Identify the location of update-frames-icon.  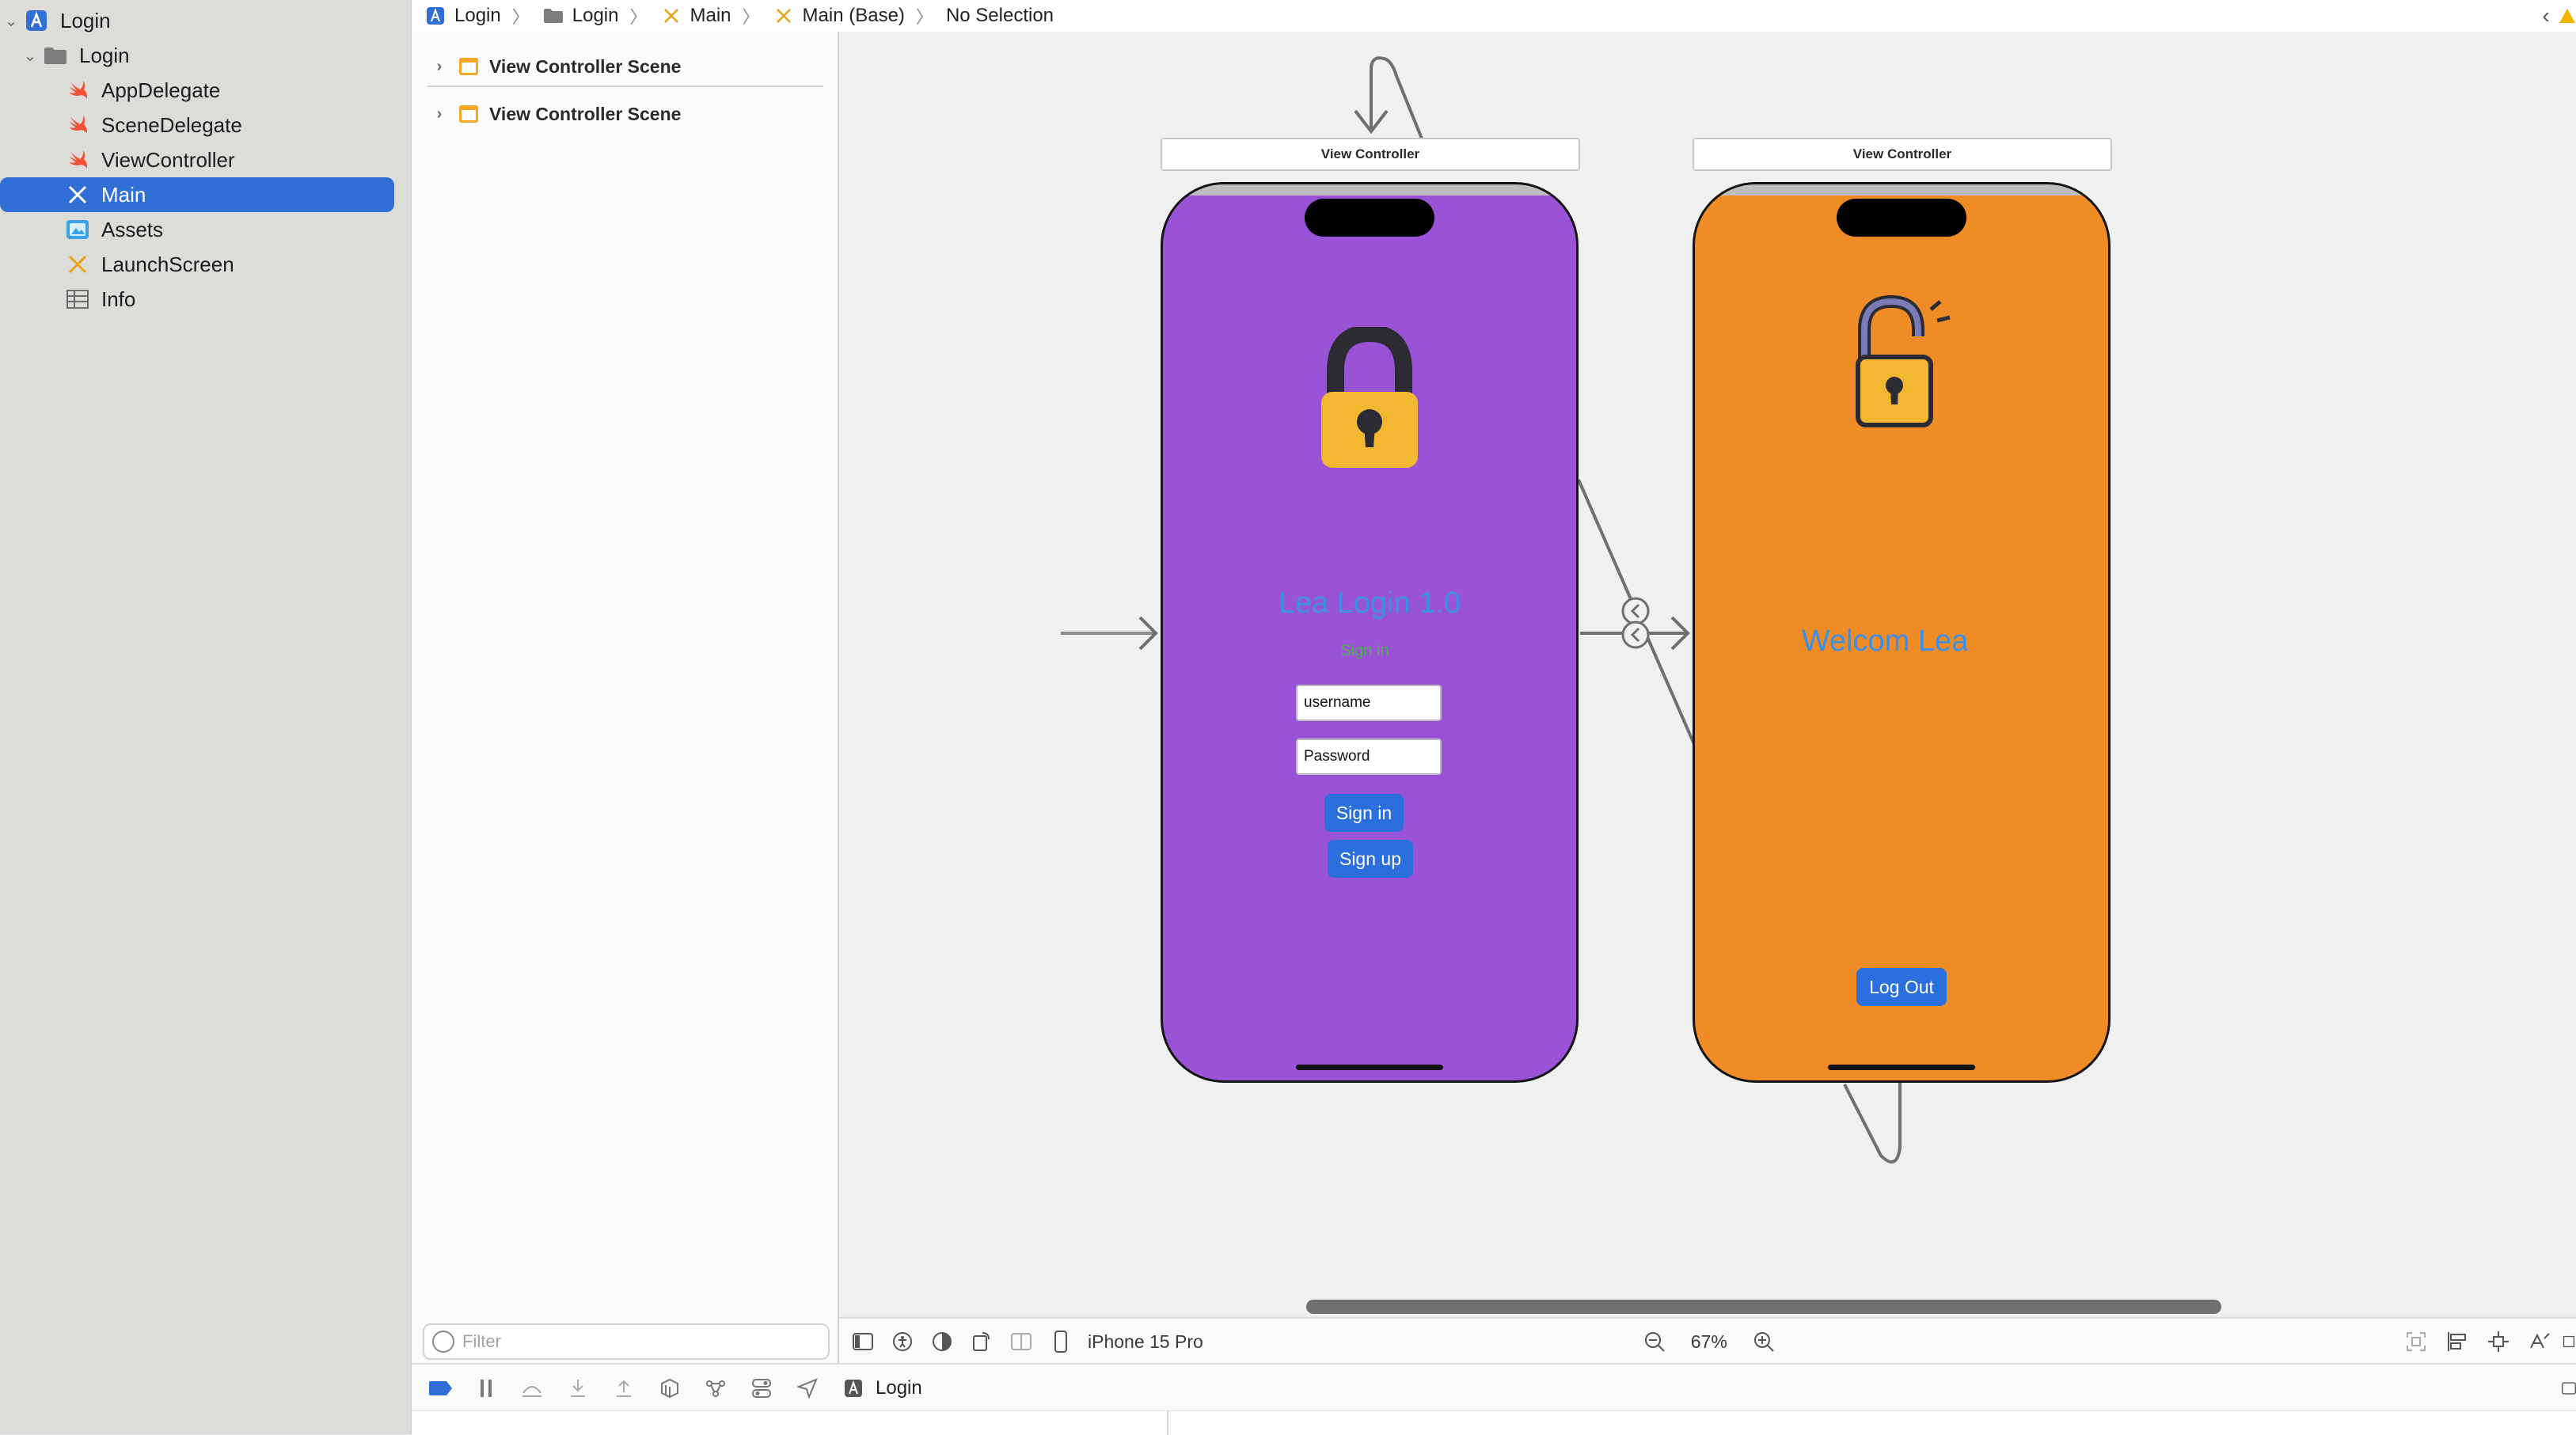
(2416, 1341).